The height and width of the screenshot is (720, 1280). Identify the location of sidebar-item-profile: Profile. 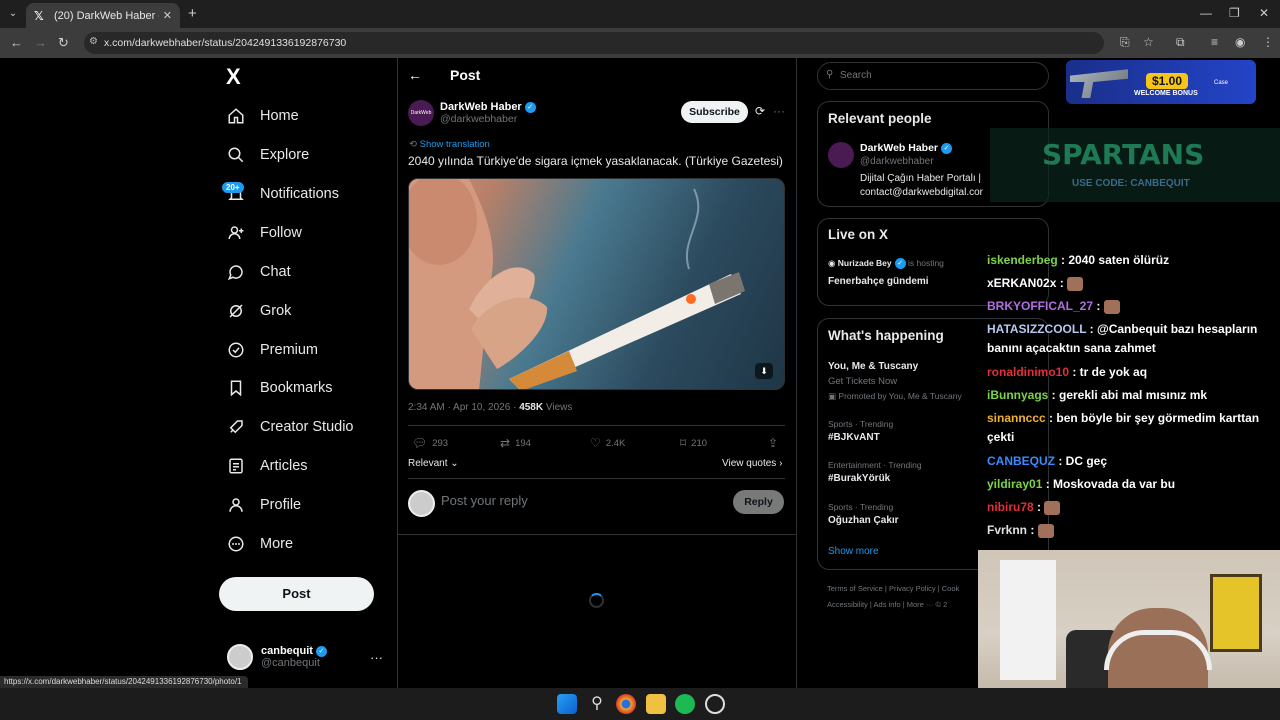
(263, 505).